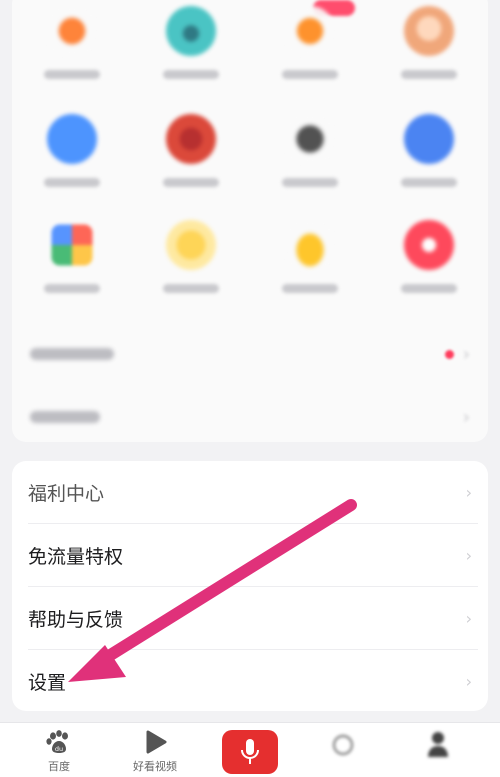 Image resolution: width=500 pixels, height=777 pixels. Describe the element at coordinates (343, 745) in the screenshot. I see `message-icon` at that location.